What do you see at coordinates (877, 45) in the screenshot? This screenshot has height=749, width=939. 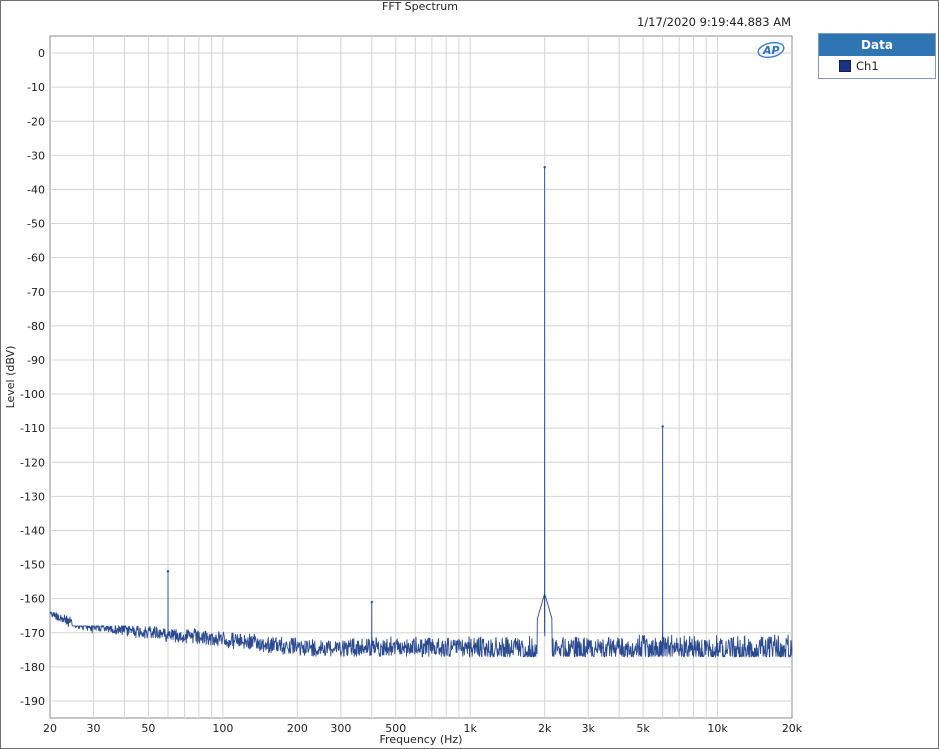 I see `legend-header: Data` at bounding box center [877, 45].